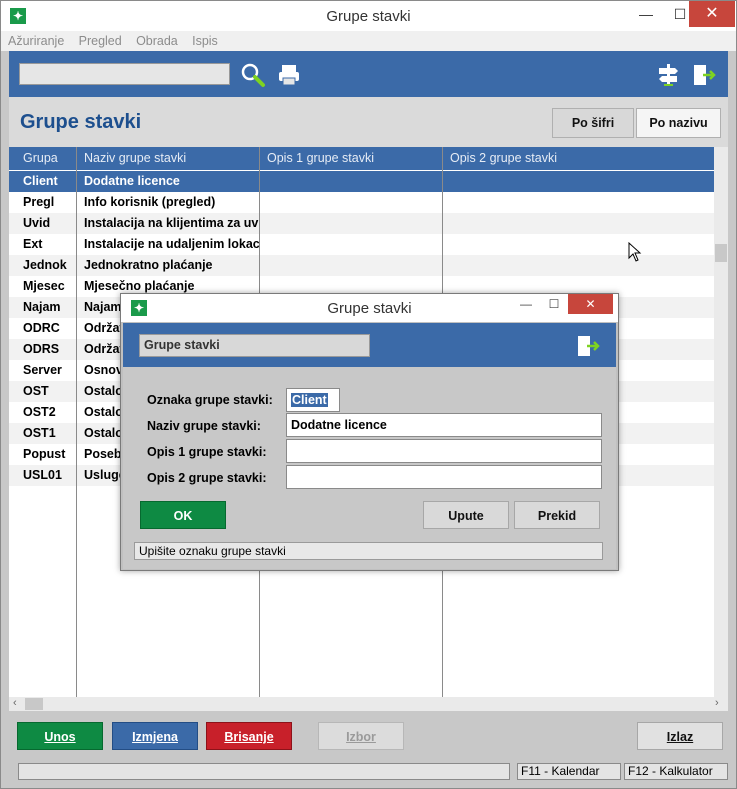  Describe the element at coordinates (309, 400) in the screenshot. I see `oznaka-value: Client` at that location.